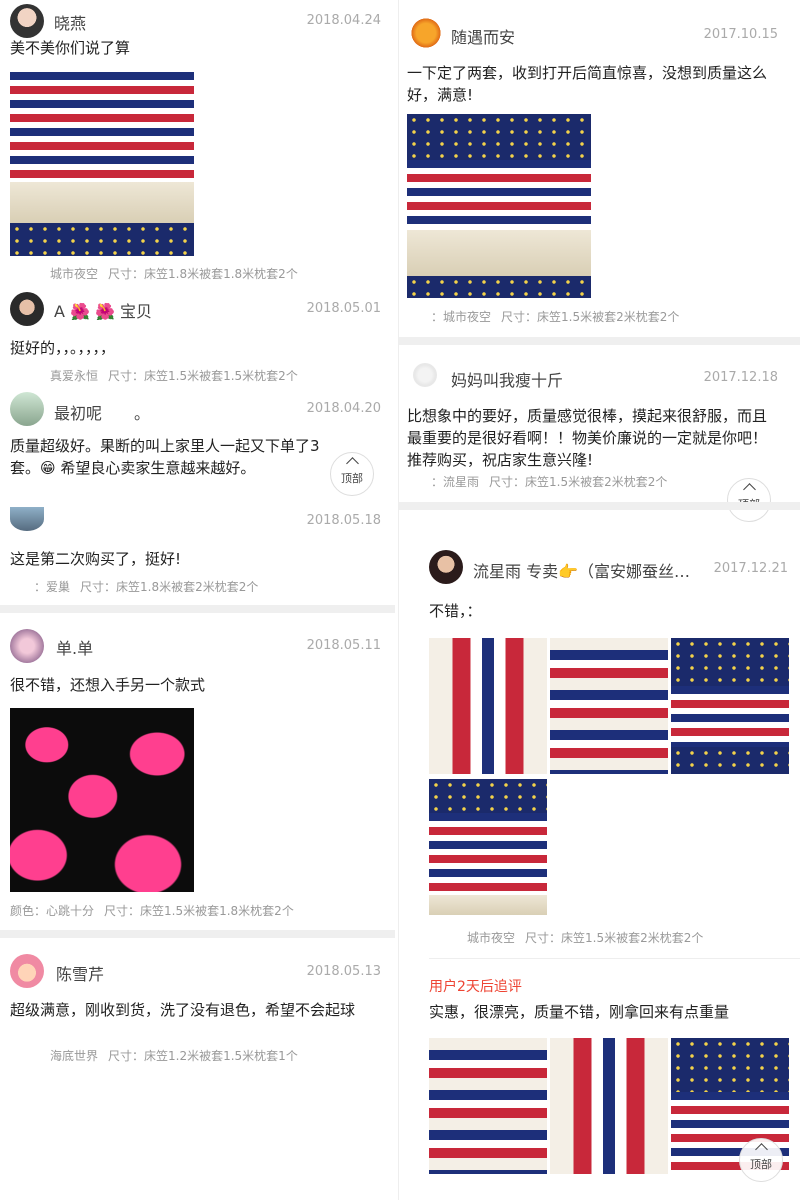  I want to click on size-variant: 尺寸：床笠1.8米被套2米枕套2个, so click(169, 587).